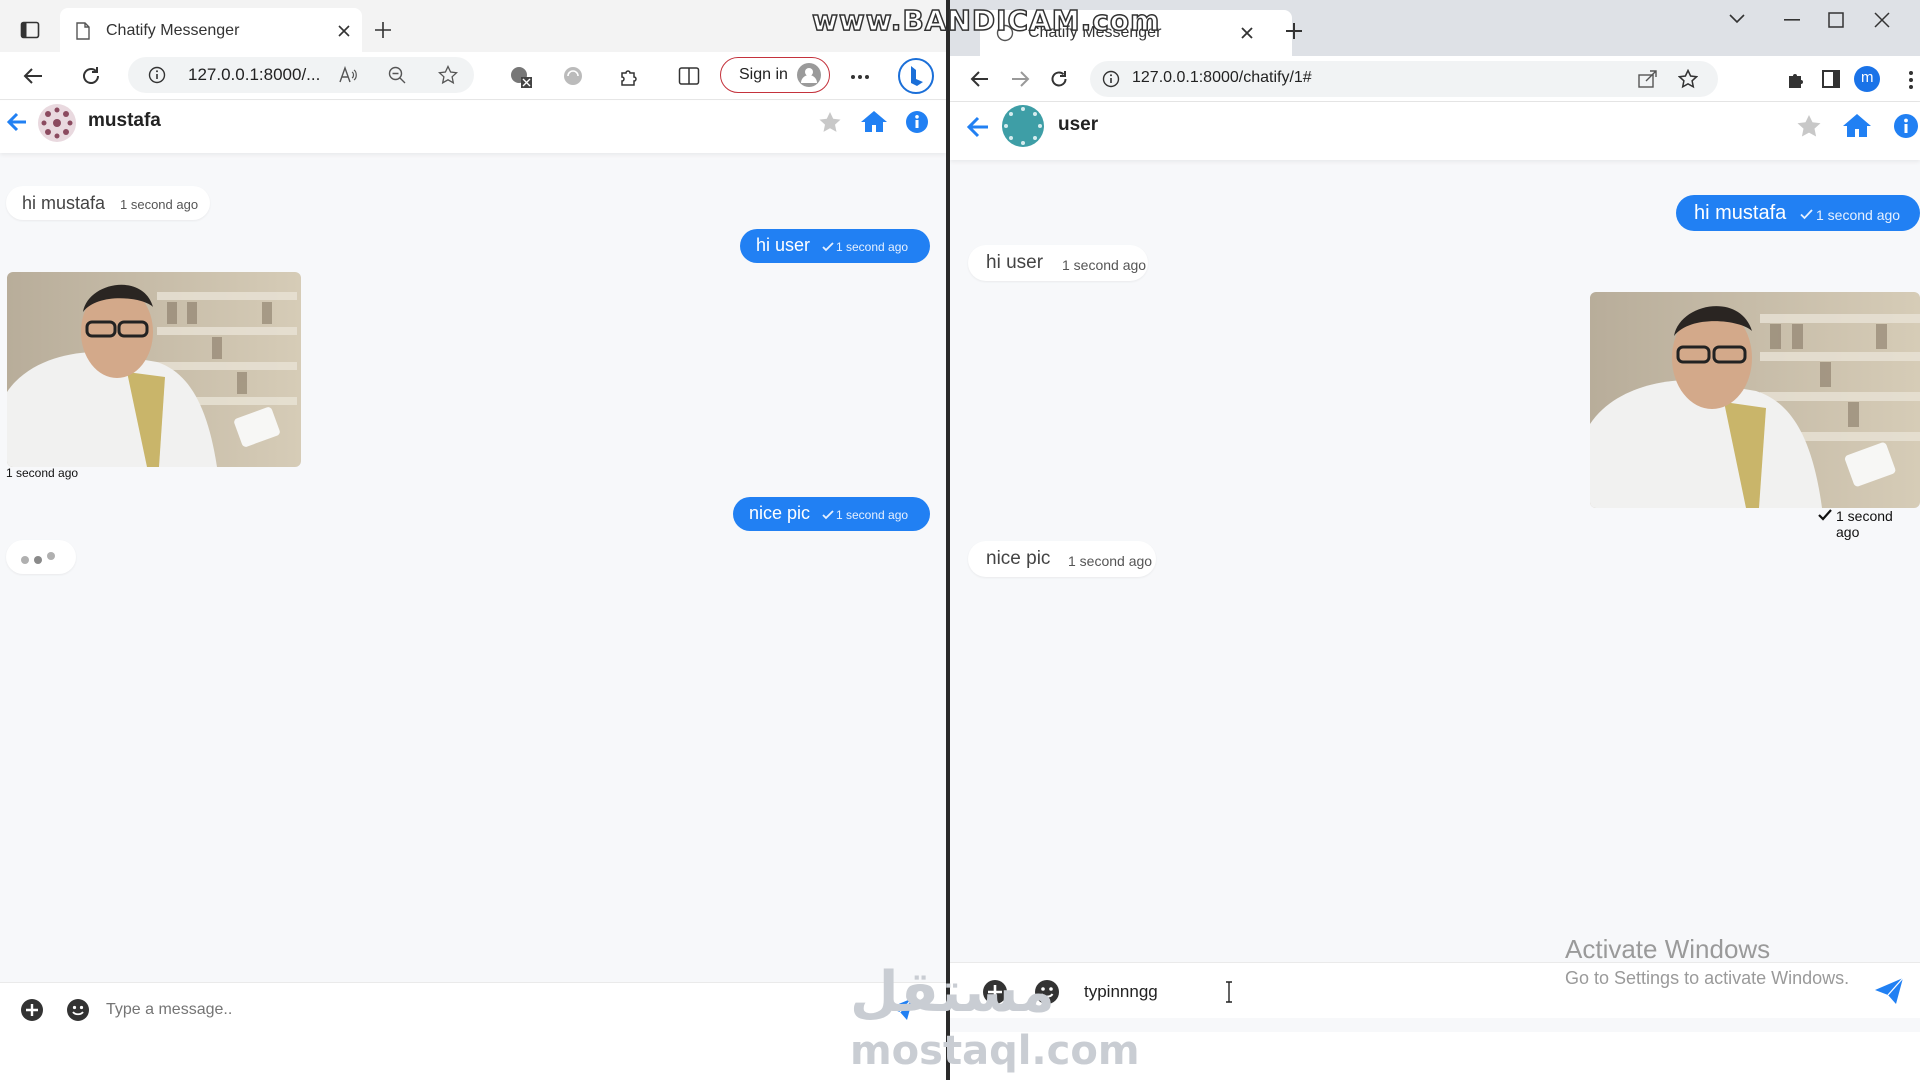 This screenshot has height=1080, width=1920. What do you see at coordinates (1668, 949) in the screenshot?
I see `activate-windows-title: Activate Windows` at bounding box center [1668, 949].